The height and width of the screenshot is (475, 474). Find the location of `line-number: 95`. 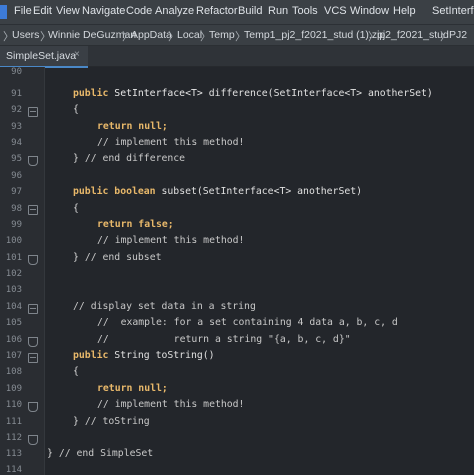

line-number: 95 is located at coordinates (16, 159).